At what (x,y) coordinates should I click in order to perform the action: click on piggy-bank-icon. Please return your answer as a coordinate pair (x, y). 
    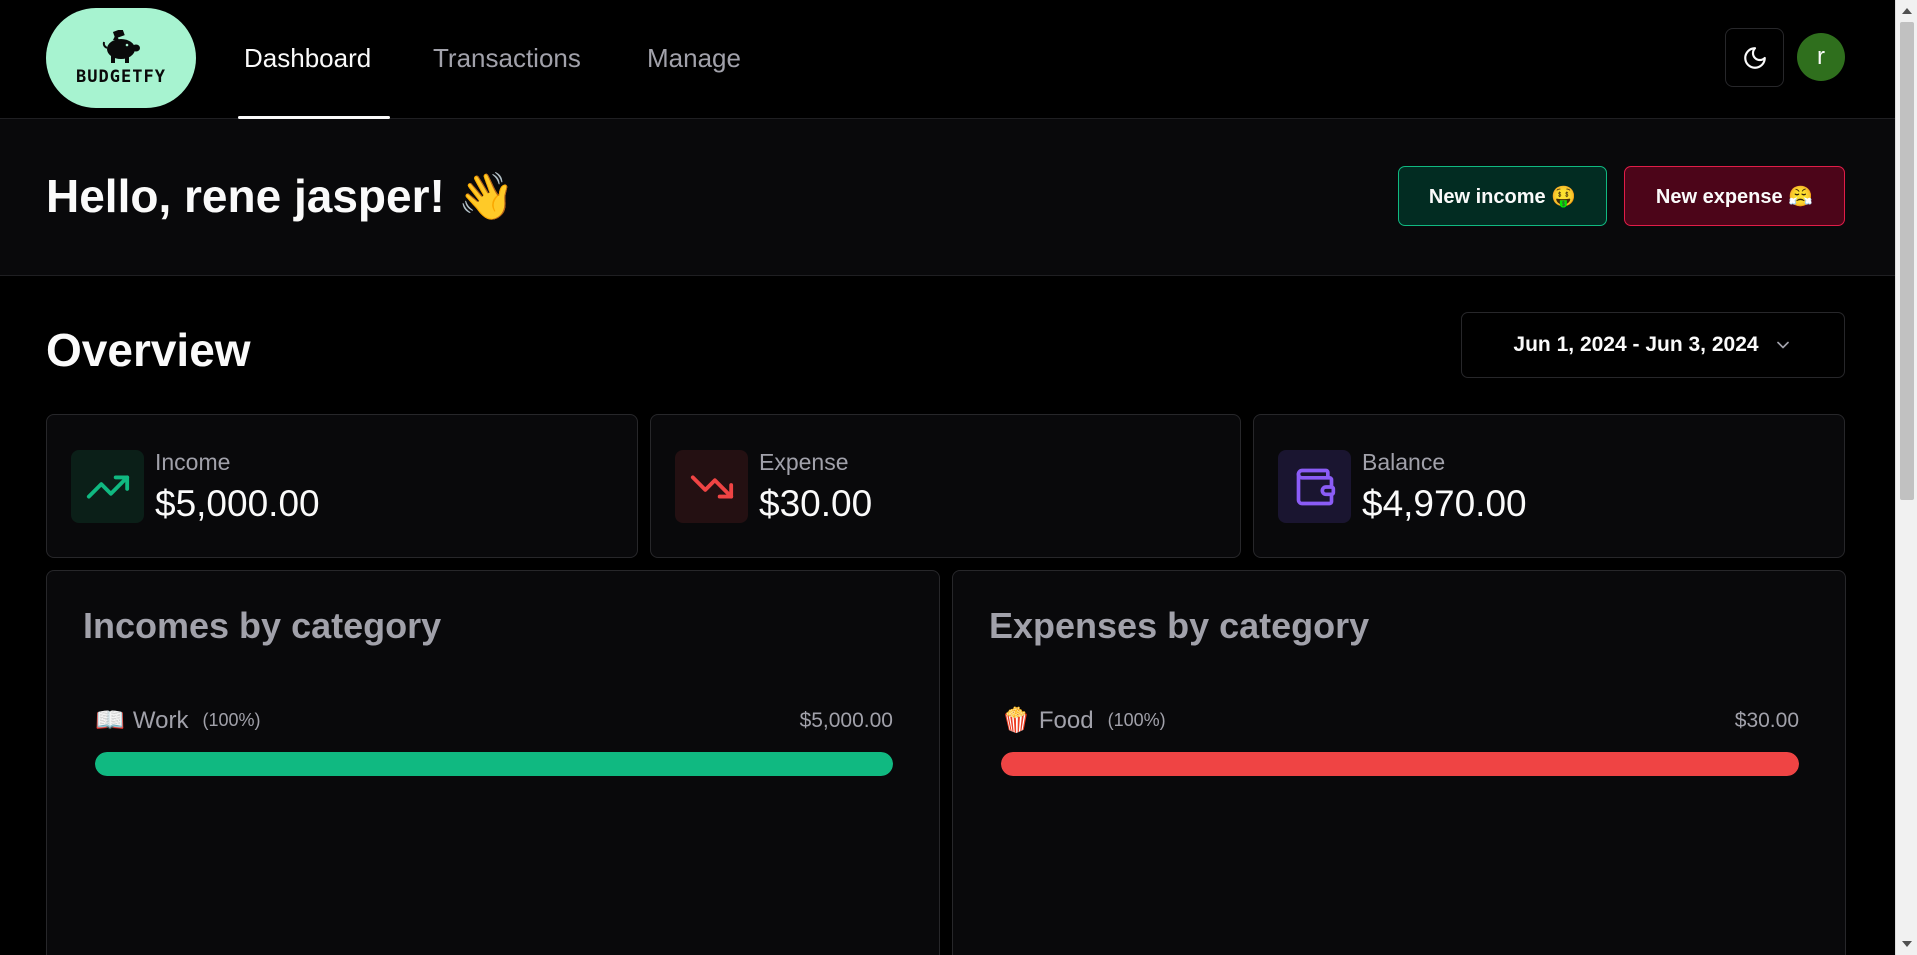
    Looking at the image, I should click on (121, 46).